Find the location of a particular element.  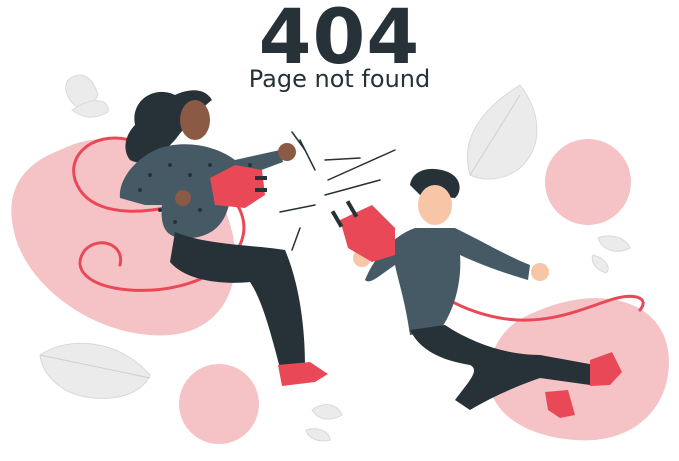

error-message: Page not found is located at coordinates (339, 79).